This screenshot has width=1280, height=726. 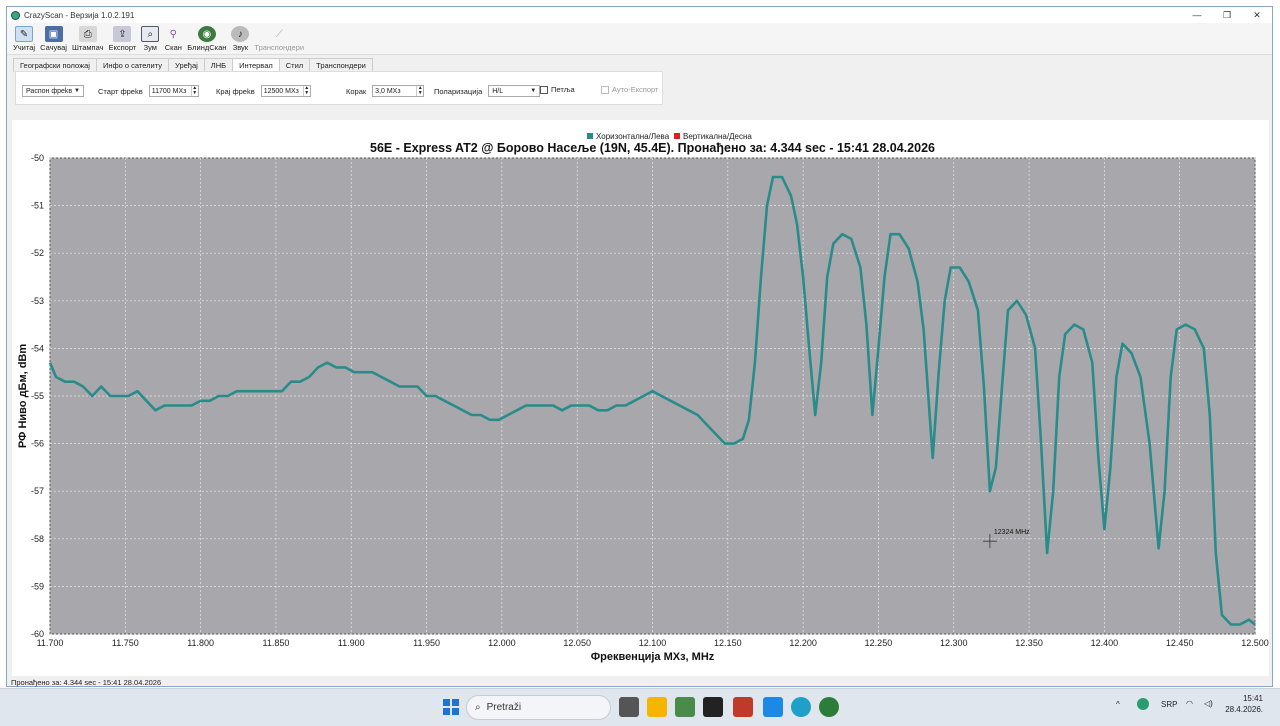 I want to click on x-tick-label: 12.300, so click(x=954, y=643).